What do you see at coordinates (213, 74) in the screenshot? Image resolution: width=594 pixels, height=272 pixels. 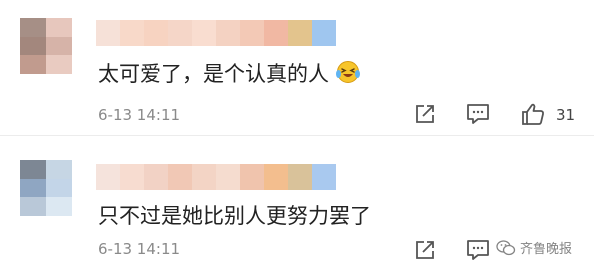 I see `comment-text-content: 太可爱了，是个认真的人` at bounding box center [213, 74].